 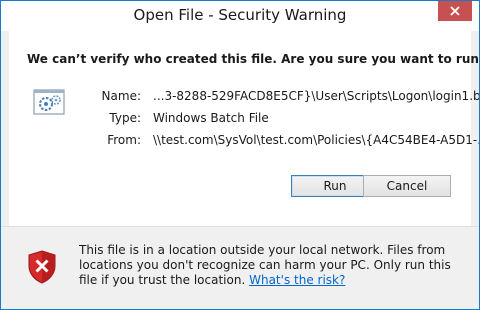 I want to click on shield-error-icon, so click(x=42, y=267).